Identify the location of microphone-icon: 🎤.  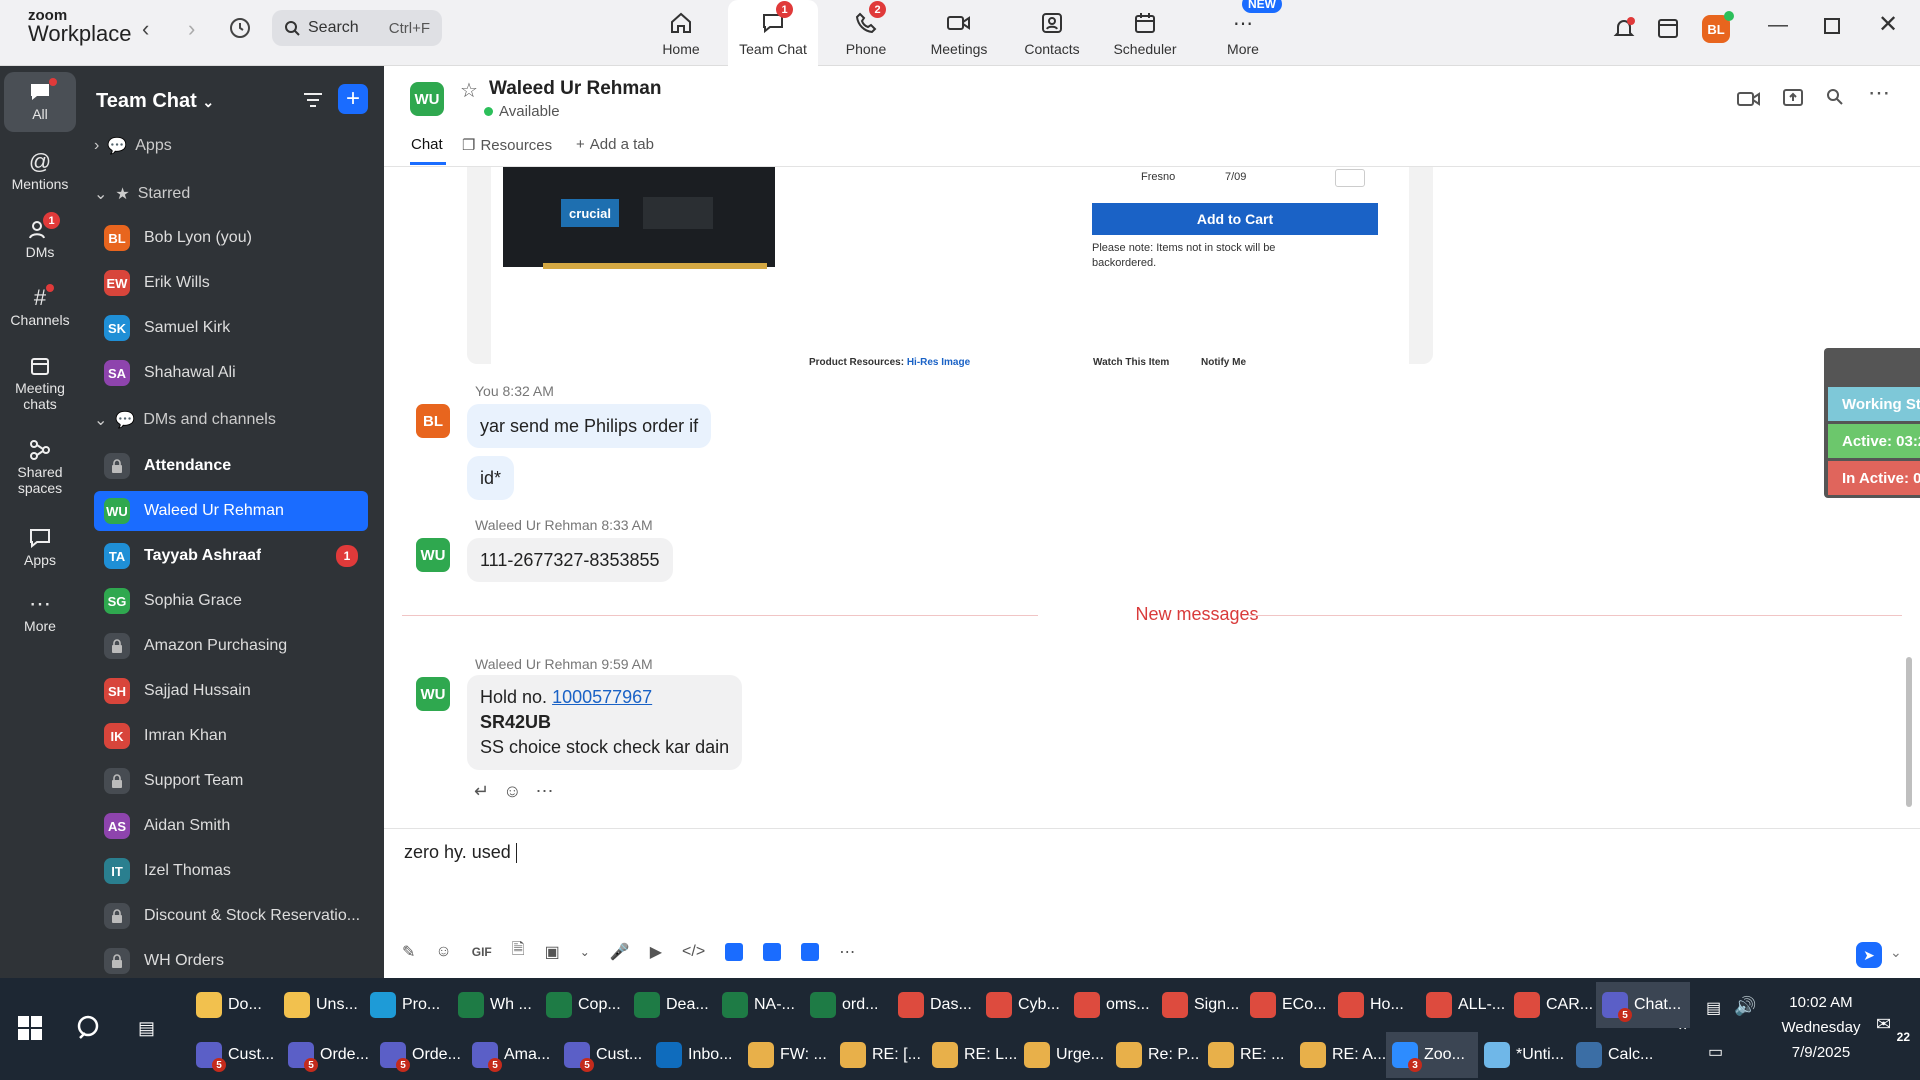
(620, 952).